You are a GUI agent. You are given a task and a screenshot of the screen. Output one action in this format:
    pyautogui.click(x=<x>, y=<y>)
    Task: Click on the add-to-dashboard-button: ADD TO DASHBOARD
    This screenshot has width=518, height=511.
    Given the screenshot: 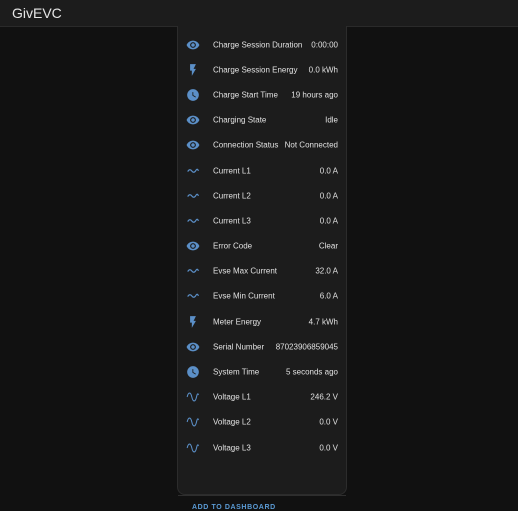 What is the action you would take?
    pyautogui.click(x=234, y=507)
    